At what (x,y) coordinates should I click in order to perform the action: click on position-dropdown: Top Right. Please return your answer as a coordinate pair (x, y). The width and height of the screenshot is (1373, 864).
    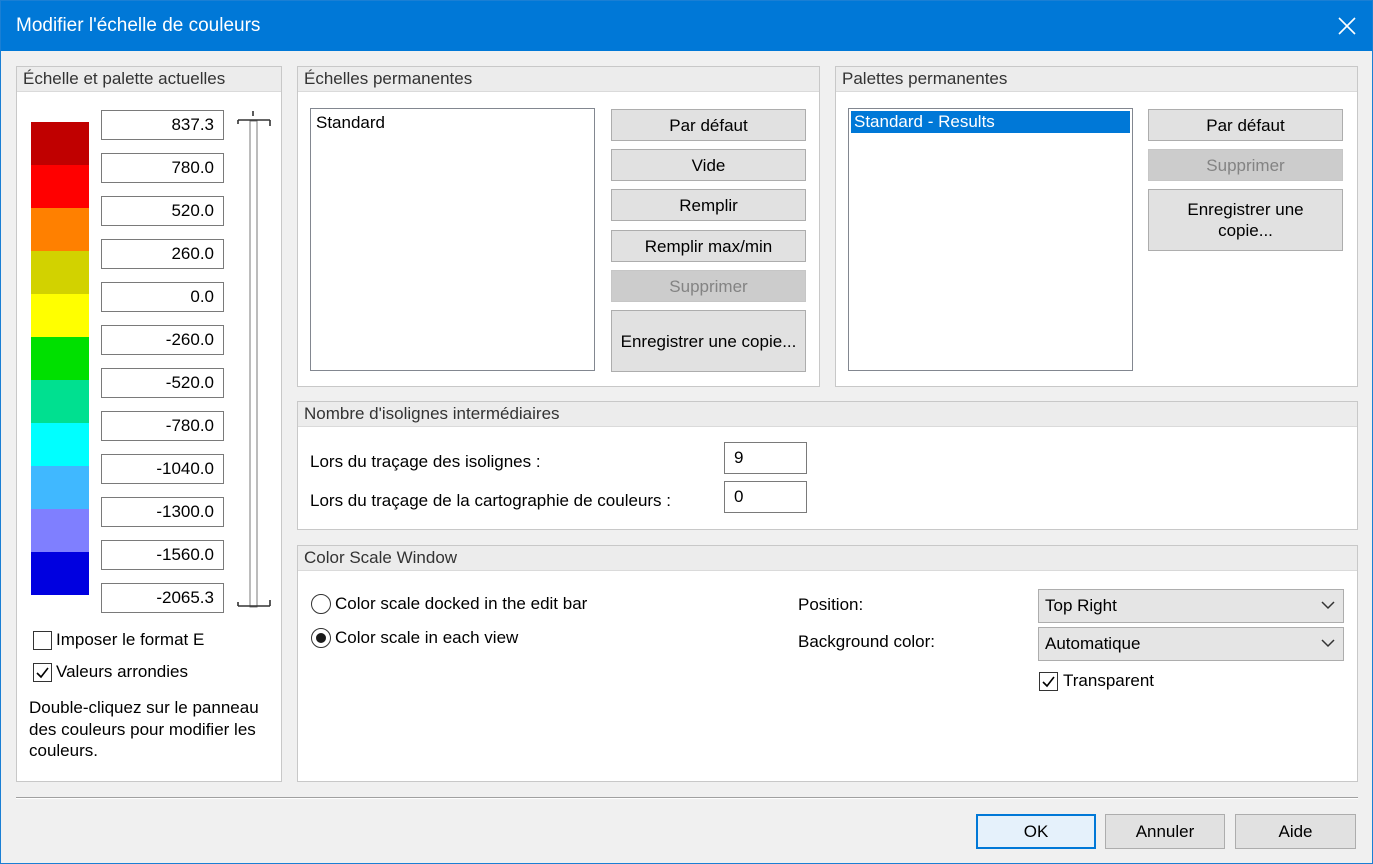
    Looking at the image, I should click on (1191, 606).